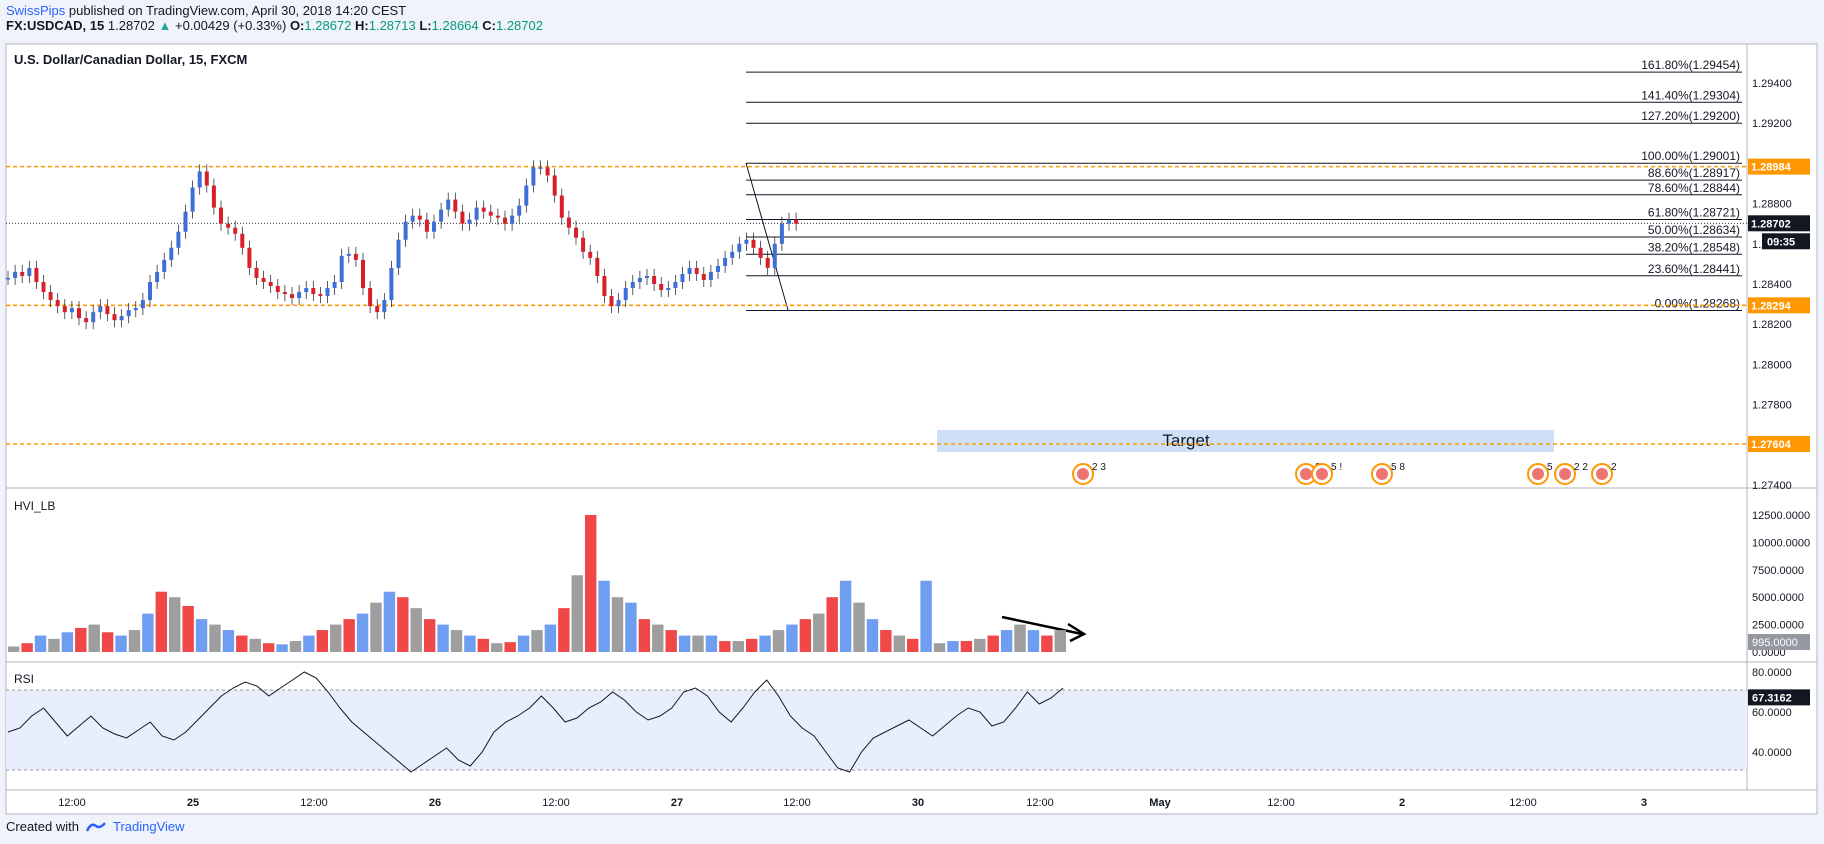 Image resolution: width=1824 pixels, height=844 pixels. What do you see at coordinates (149, 826) in the screenshot?
I see `tradingview-link: TradingView` at bounding box center [149, 826].